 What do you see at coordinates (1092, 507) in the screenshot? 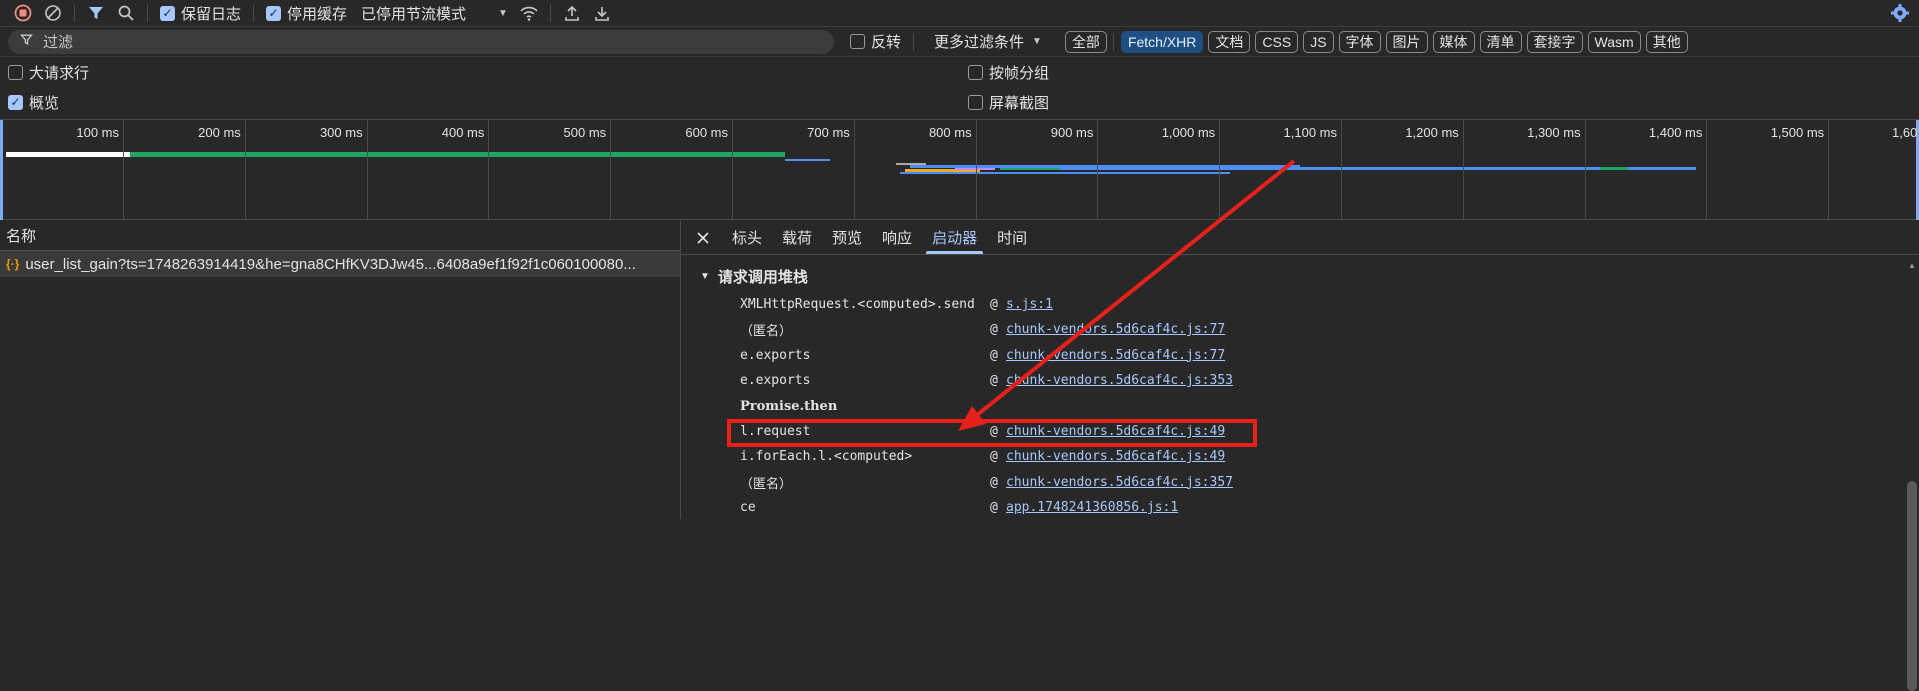
I see `source-location-link: app.1748241360856.js:1` at bounding box center [1092, 507].